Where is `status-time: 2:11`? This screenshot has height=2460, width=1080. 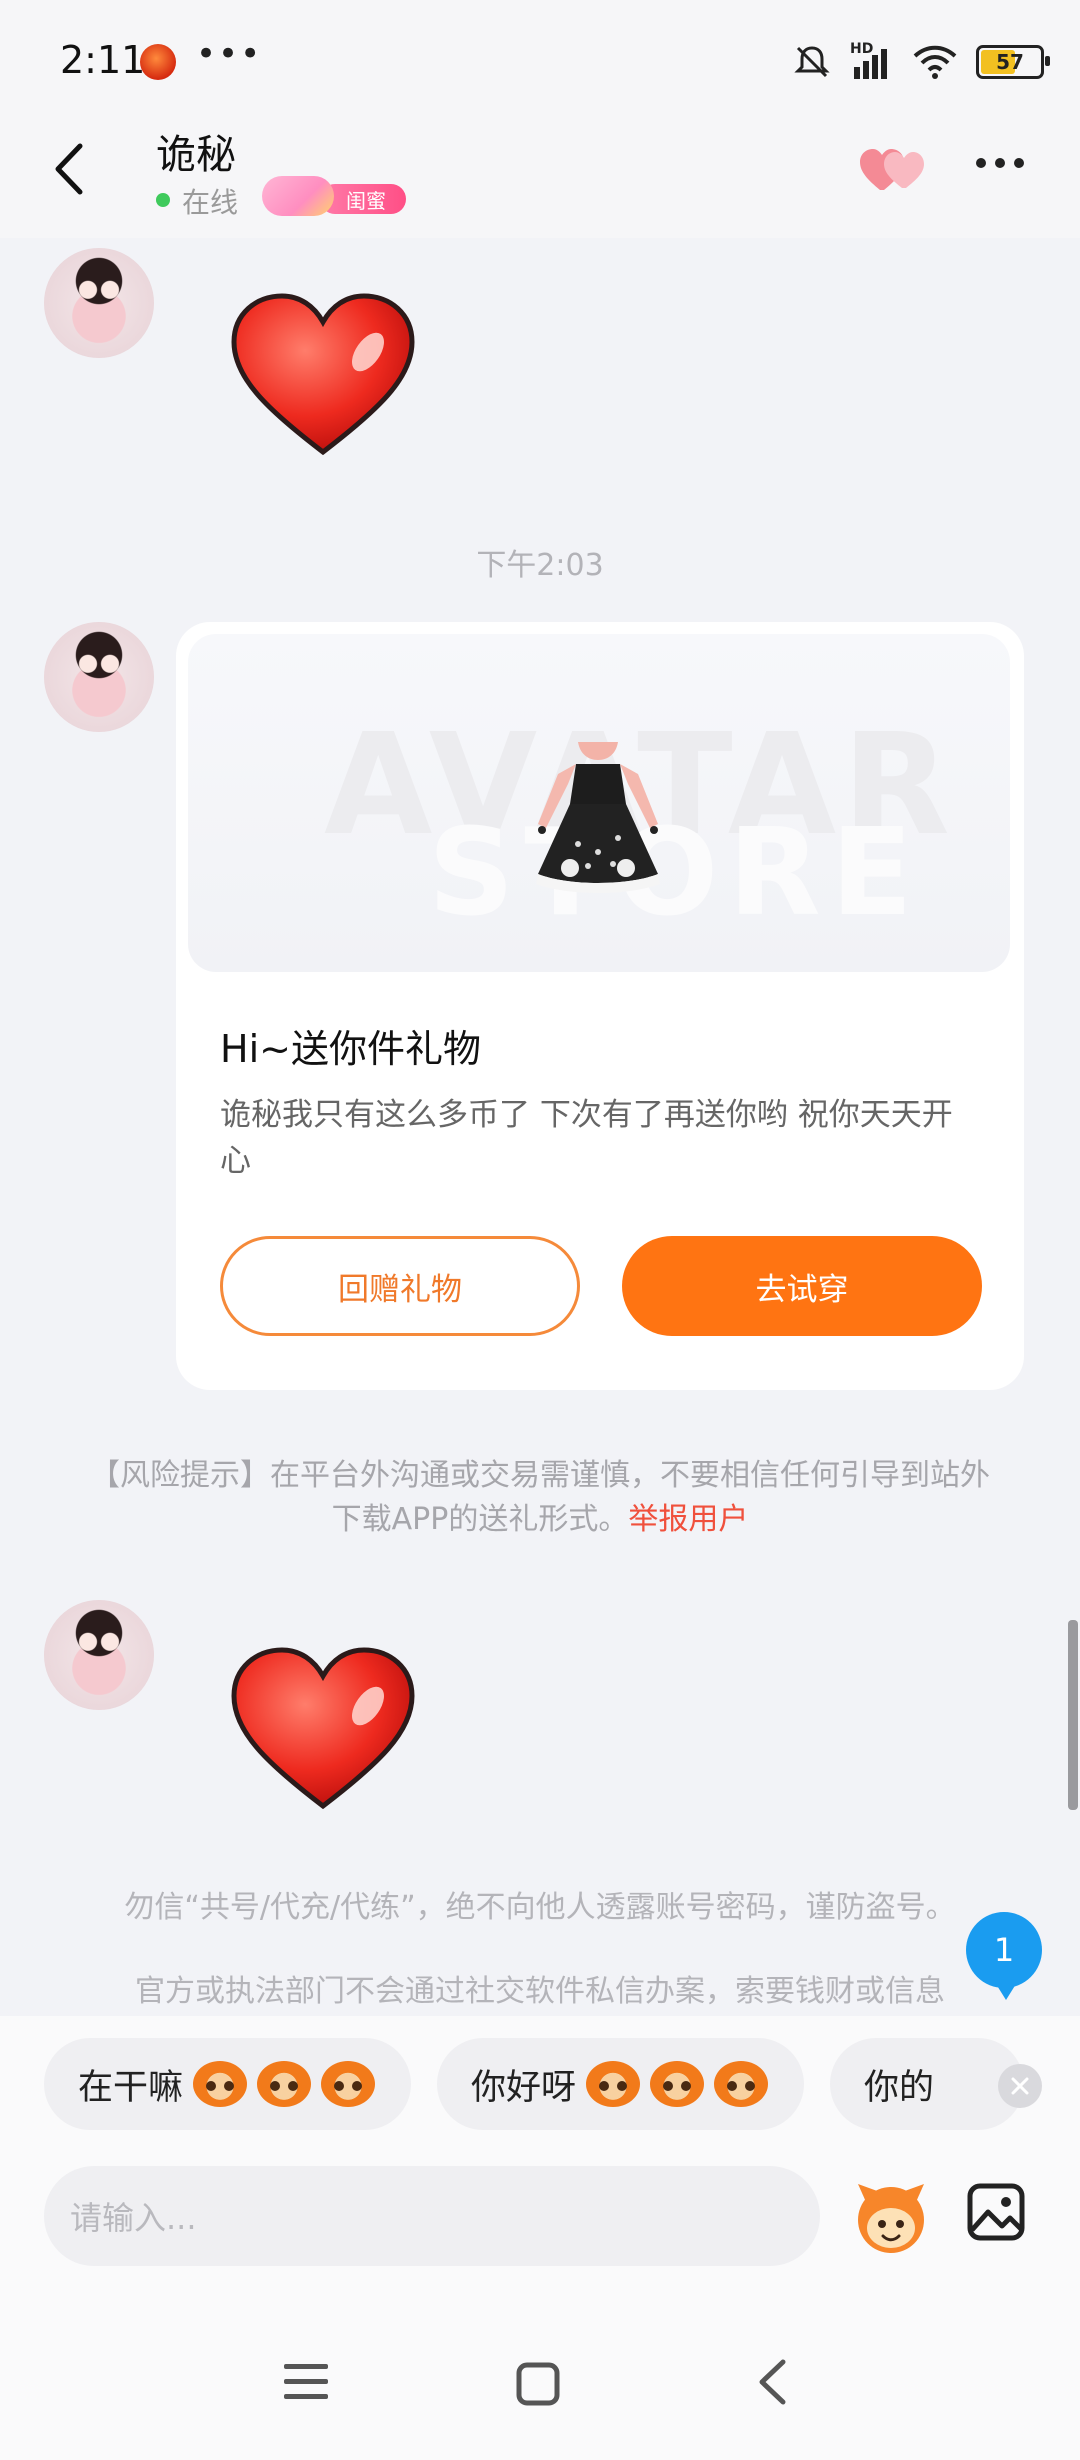 status-time: 2:11 is located at coordinates (103, 60).